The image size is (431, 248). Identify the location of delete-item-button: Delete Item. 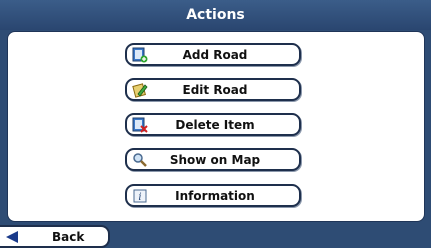
(213, 124).